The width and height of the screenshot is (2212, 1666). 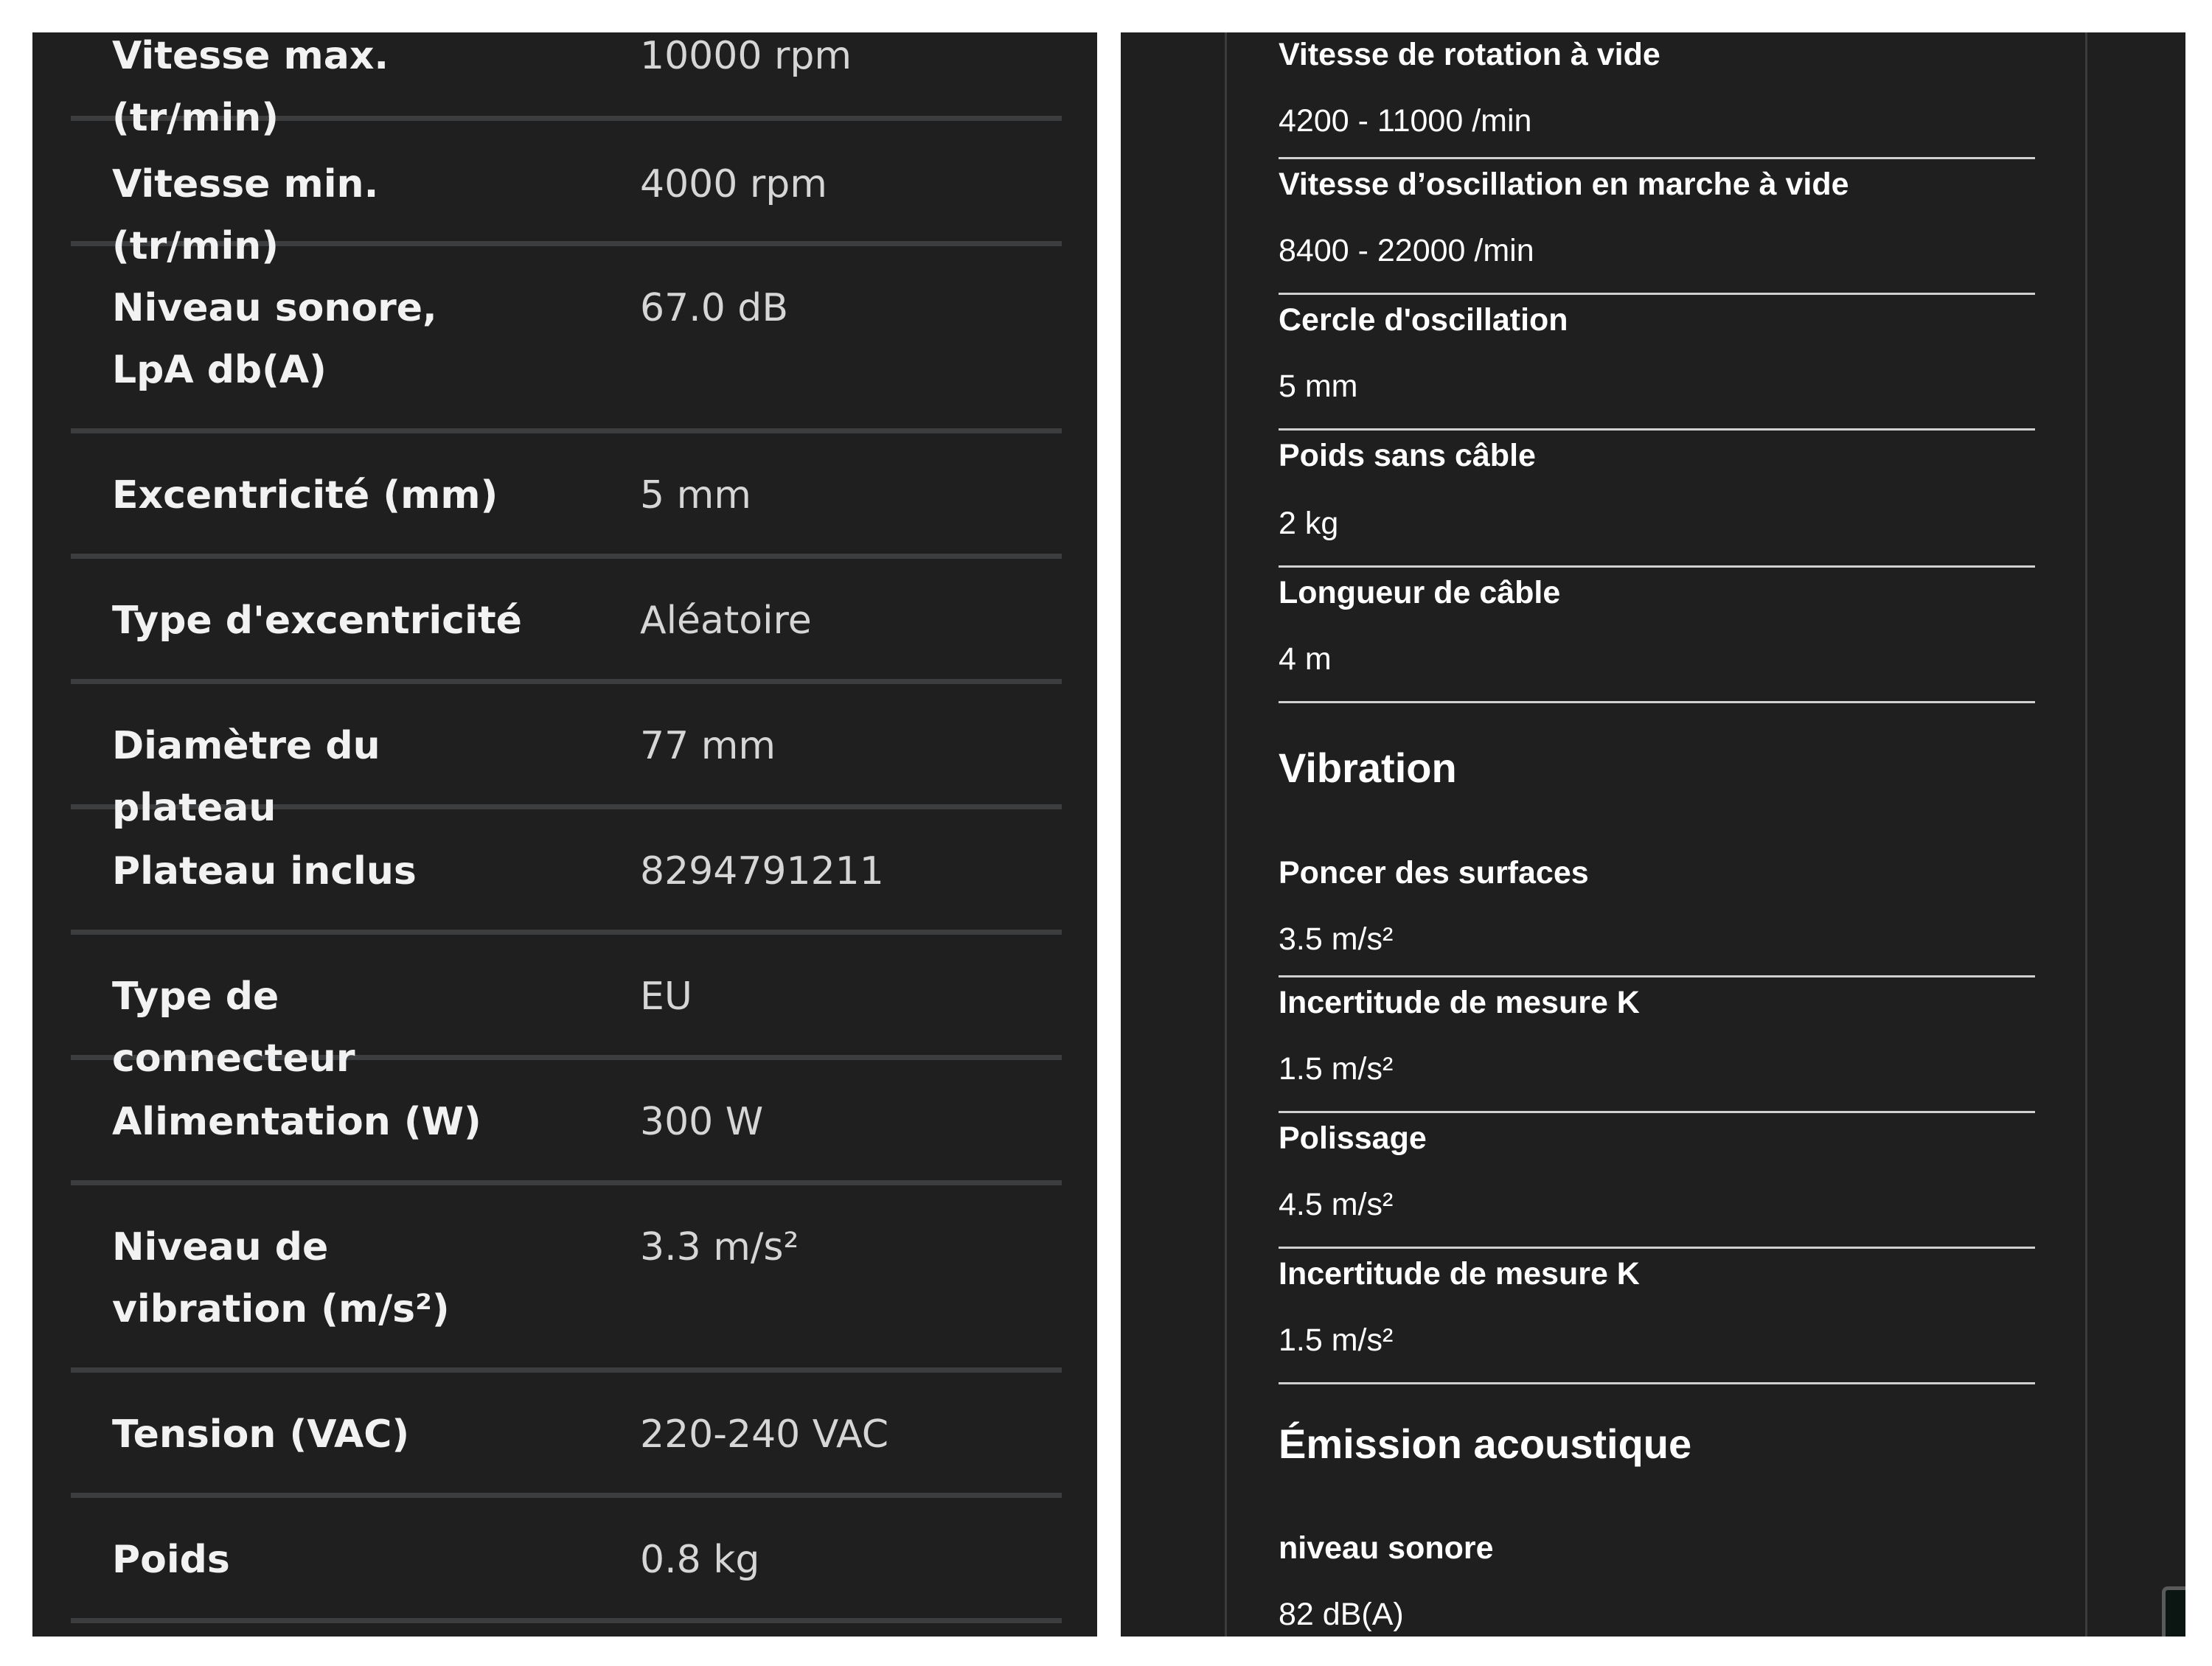 I want to click on spec-row: Vitesse min. (tr/min) 4000 rpm, so click(x=566, y=194).